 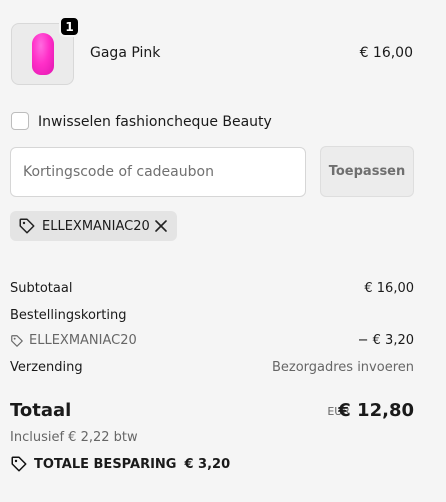 I want to click on order-discount-code: ELLEXMANIAC20, so click(x=83, y=340).